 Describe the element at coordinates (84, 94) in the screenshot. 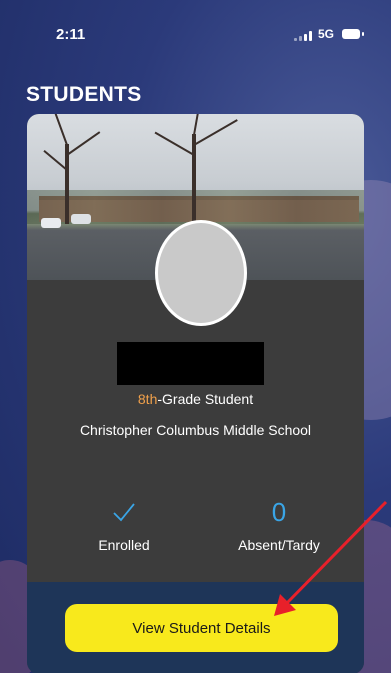

I see `page-title: STUDENTS` at that location.